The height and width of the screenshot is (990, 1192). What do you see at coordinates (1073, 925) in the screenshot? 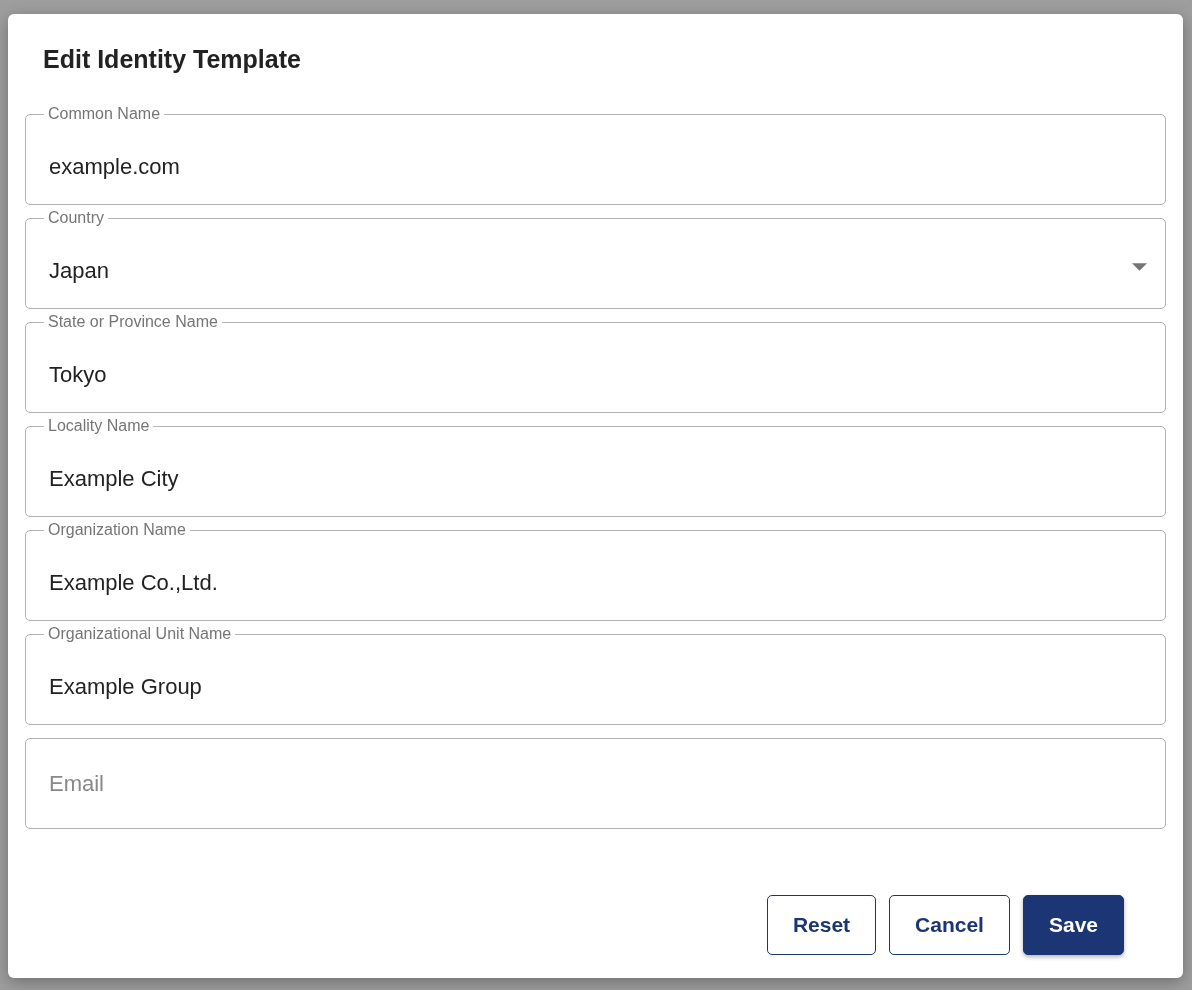
I see `dialog-button: Save` at bounding box center [1073, 925].